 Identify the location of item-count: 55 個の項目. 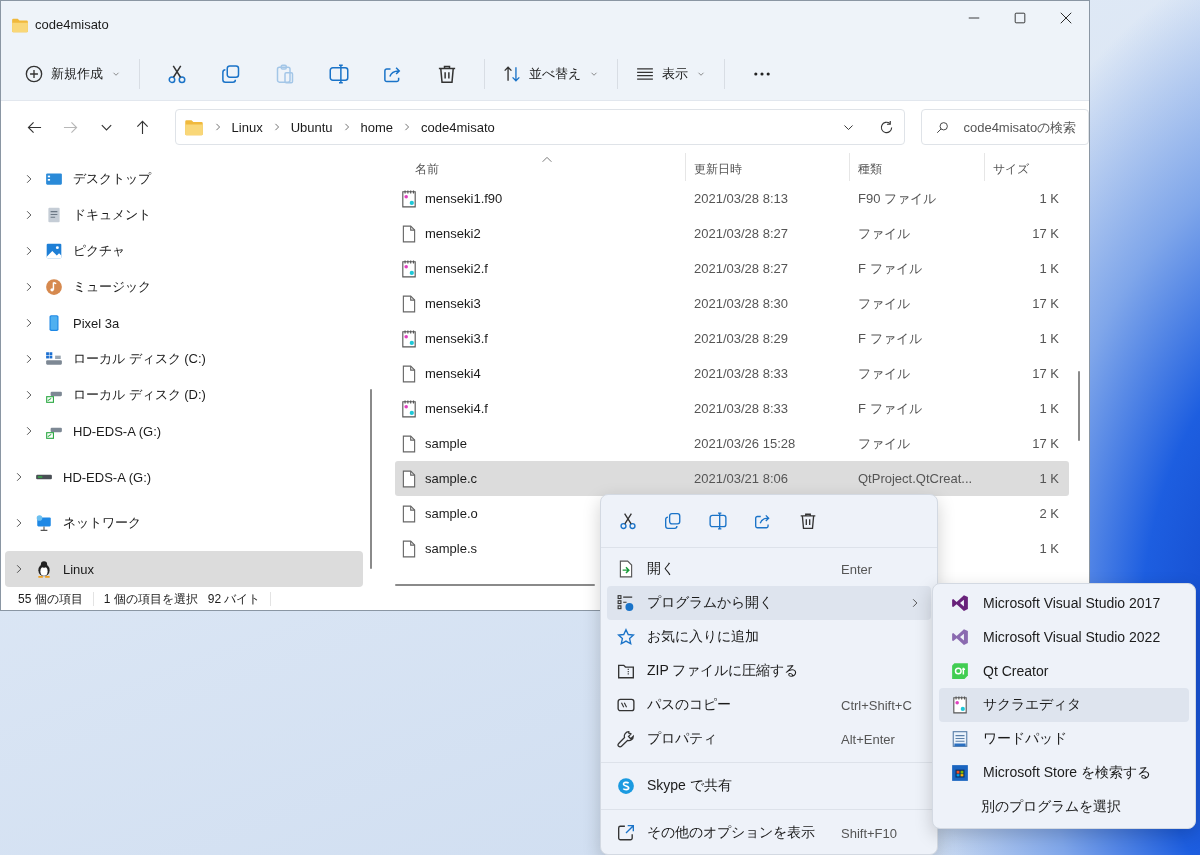
(50, 599).